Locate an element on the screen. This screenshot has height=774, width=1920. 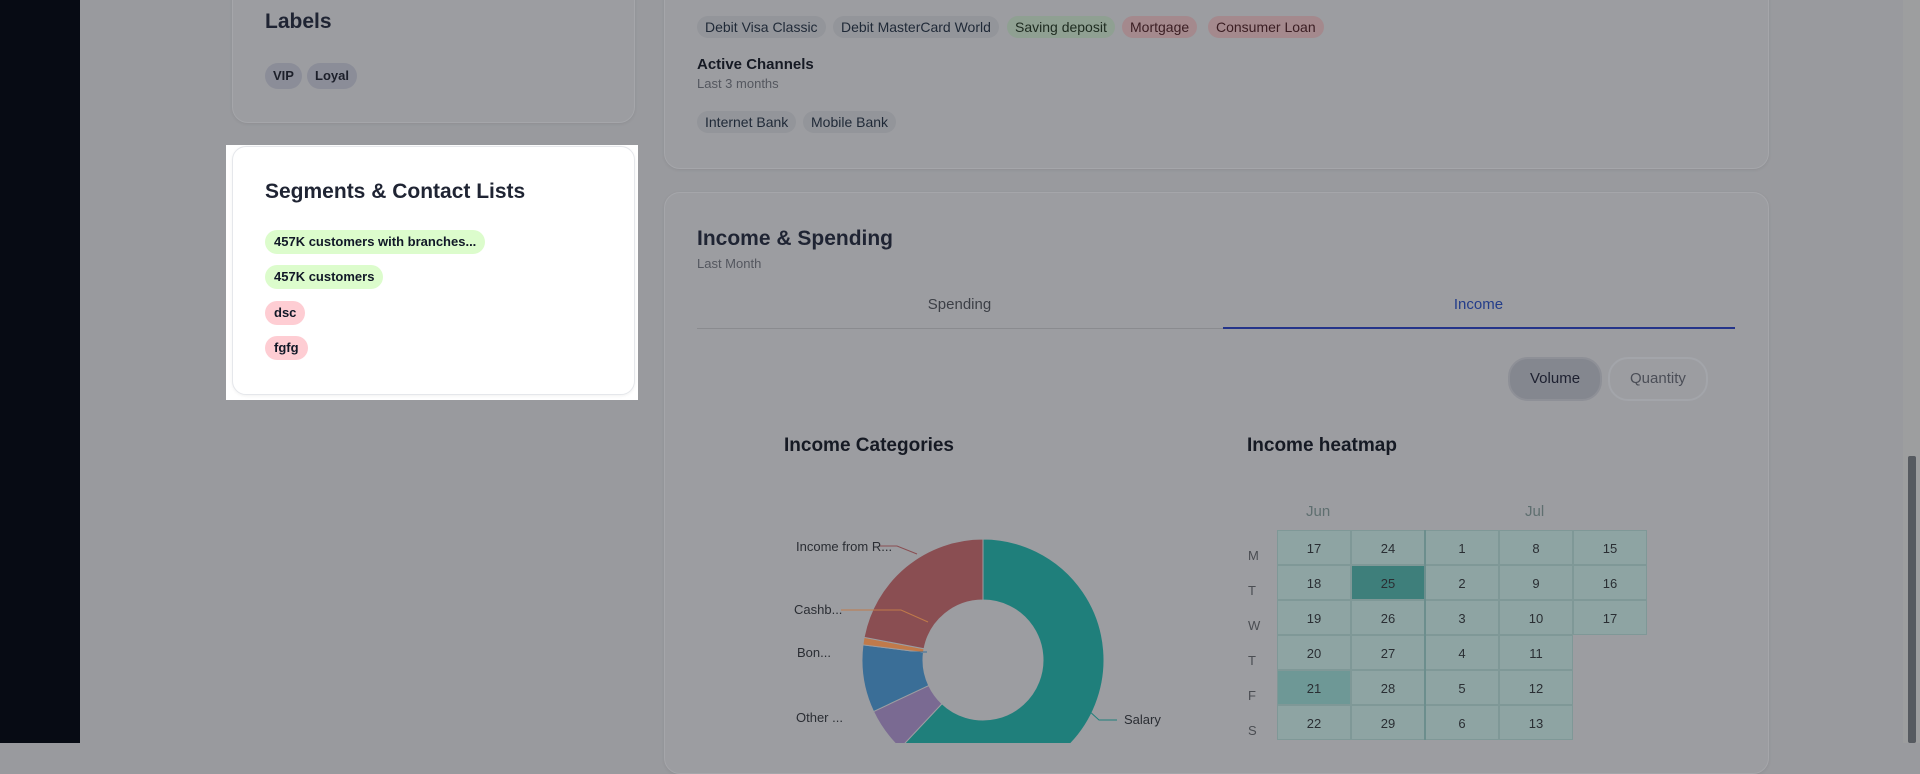
pie-label-salary: Salary is located at coordinates (1142, 719).